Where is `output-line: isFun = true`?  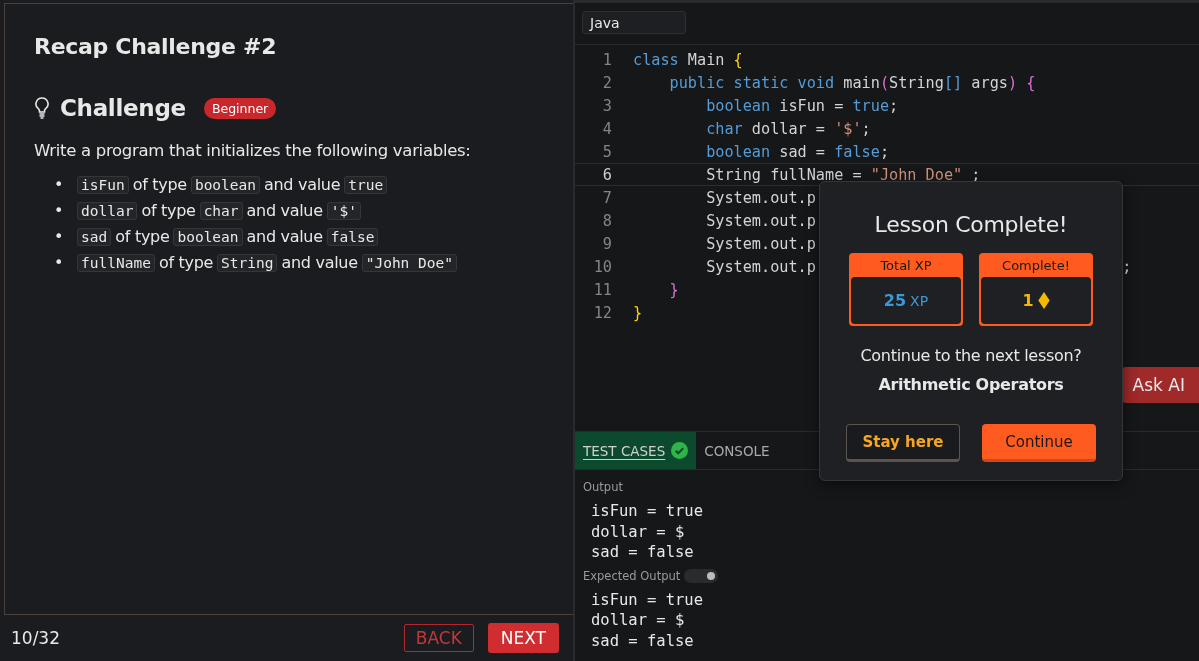 output-line: isFun = true is located at coordinates (647, 511).